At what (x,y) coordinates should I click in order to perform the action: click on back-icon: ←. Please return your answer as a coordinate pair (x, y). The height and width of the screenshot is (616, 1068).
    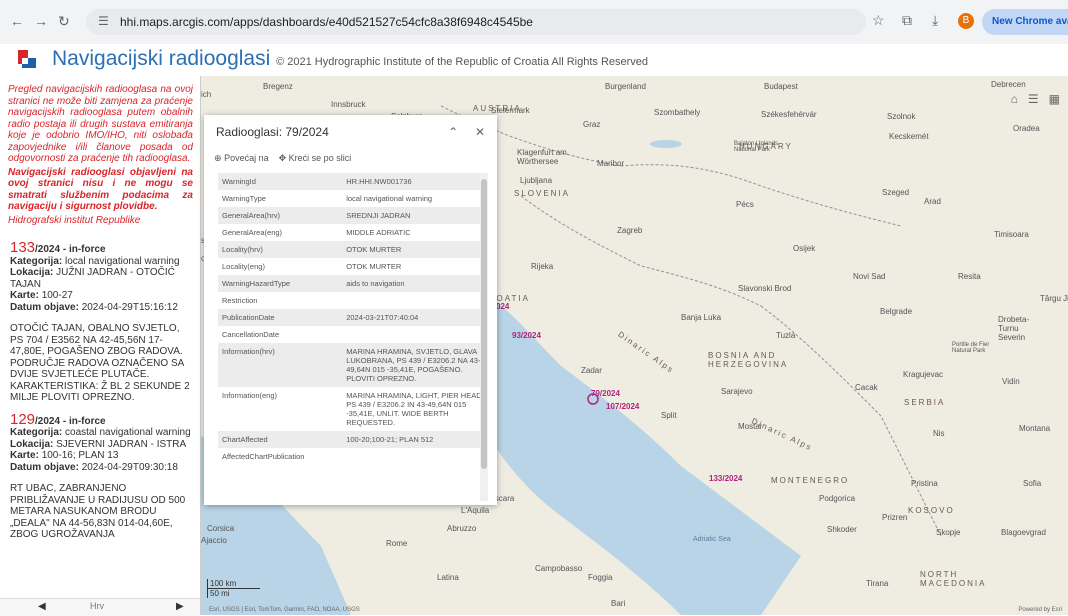
    Looking at the image, I should click on (17, 21).